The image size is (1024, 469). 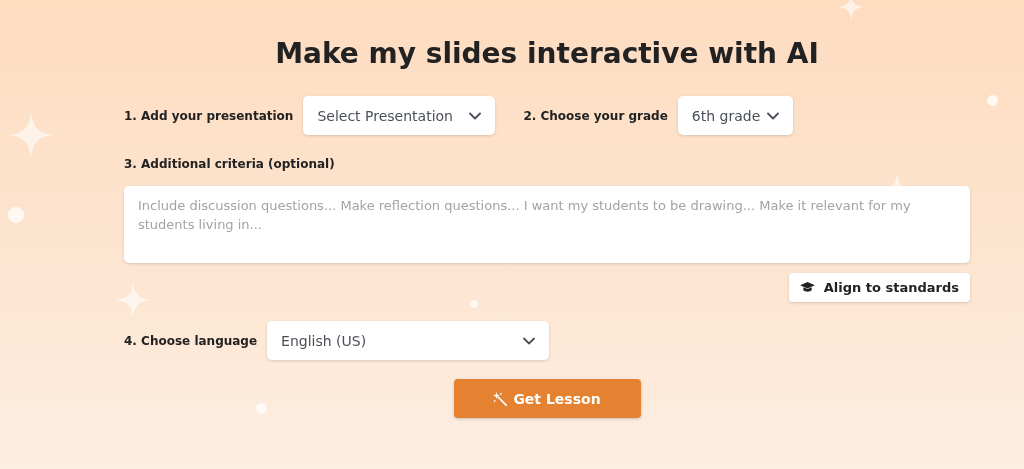 What do you see at coordinates (879, 287) in the screenshot?
I see `align-button: Align to standards` at bounding box center [879, 287].